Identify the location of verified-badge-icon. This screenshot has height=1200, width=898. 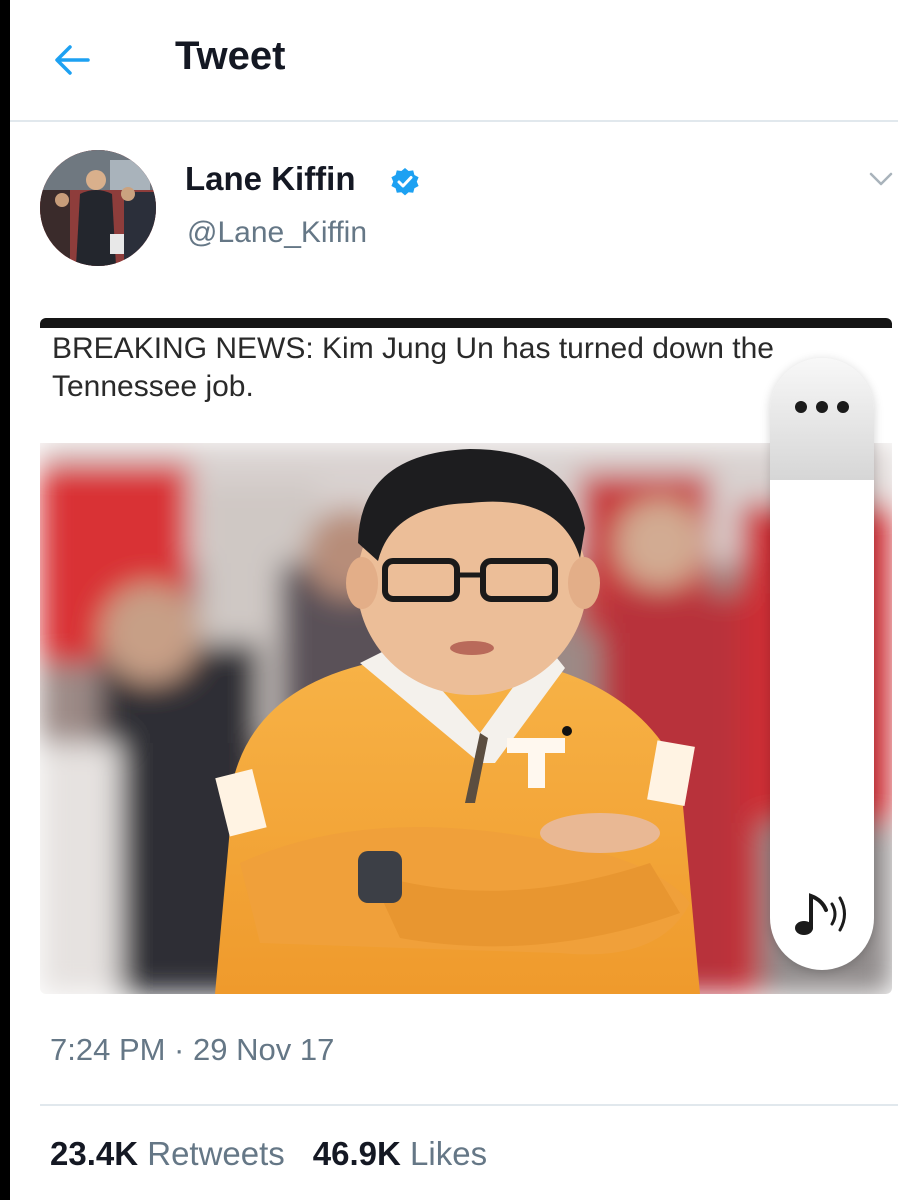
(405, 182).